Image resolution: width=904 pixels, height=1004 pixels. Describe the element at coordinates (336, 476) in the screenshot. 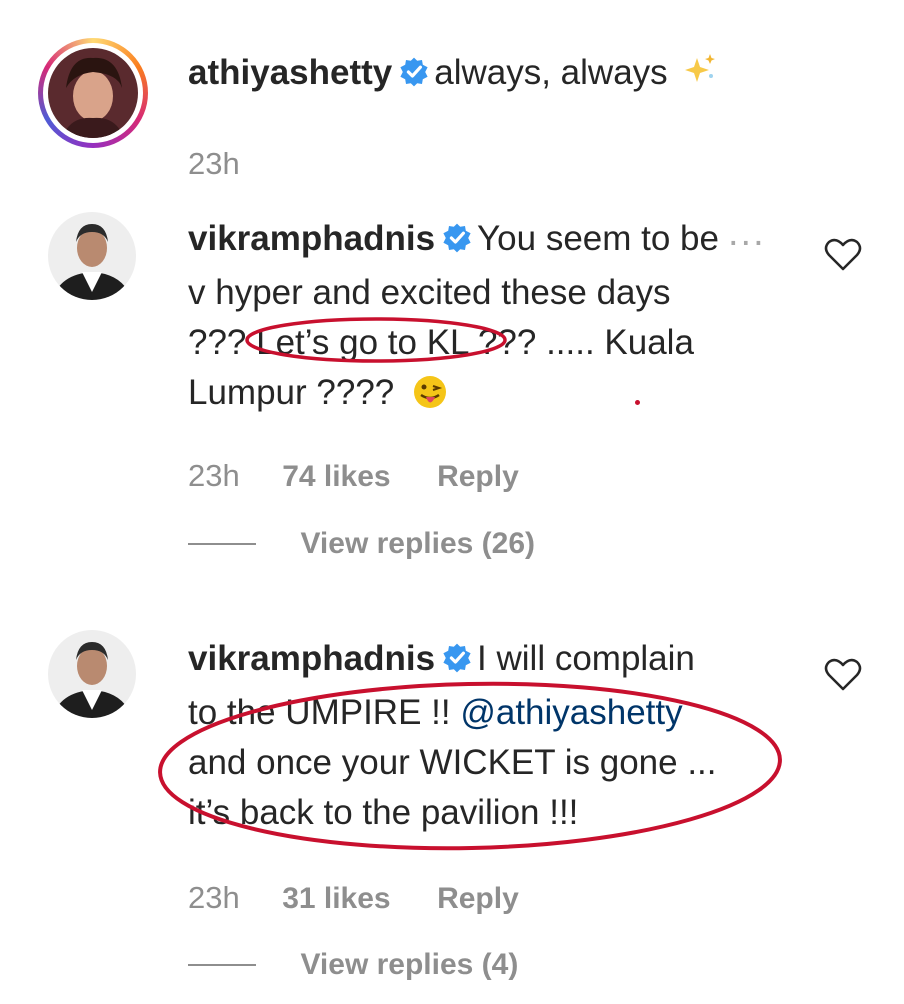

I see `likes-count-link: 74 likes` at that location.